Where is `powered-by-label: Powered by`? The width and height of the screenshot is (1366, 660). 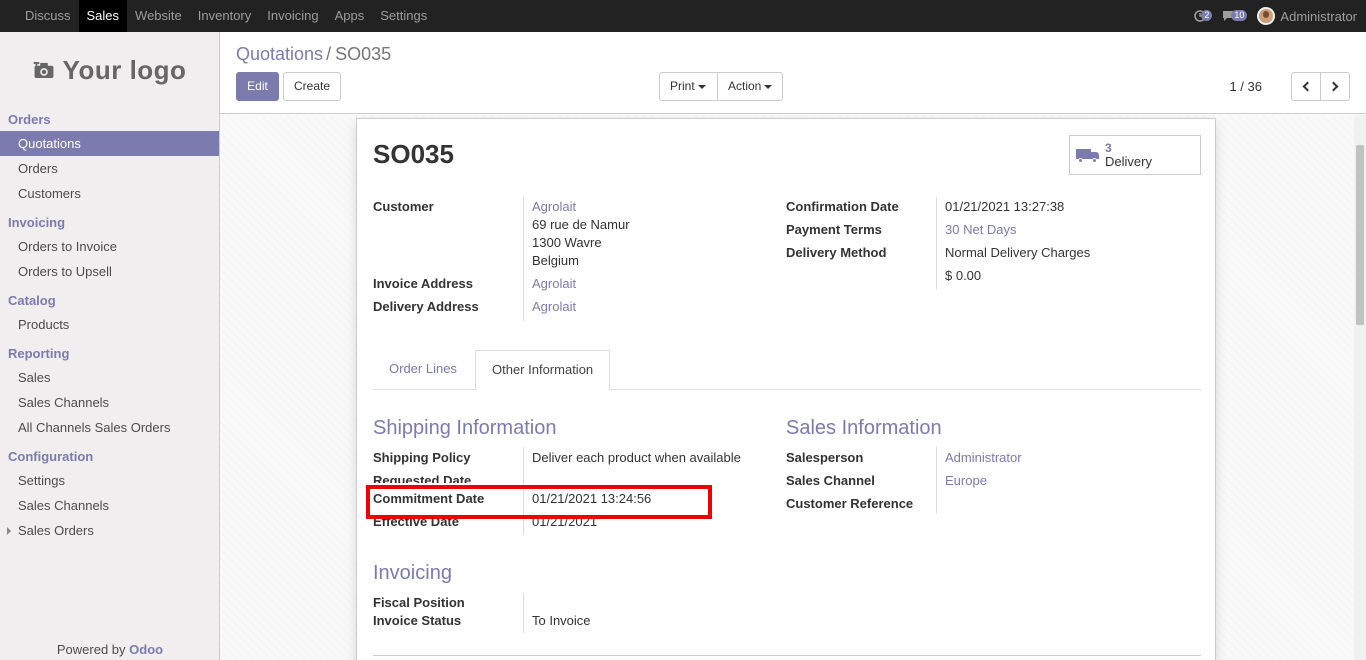 powered-by-label: Powered by is located at coordinates (91, 649).